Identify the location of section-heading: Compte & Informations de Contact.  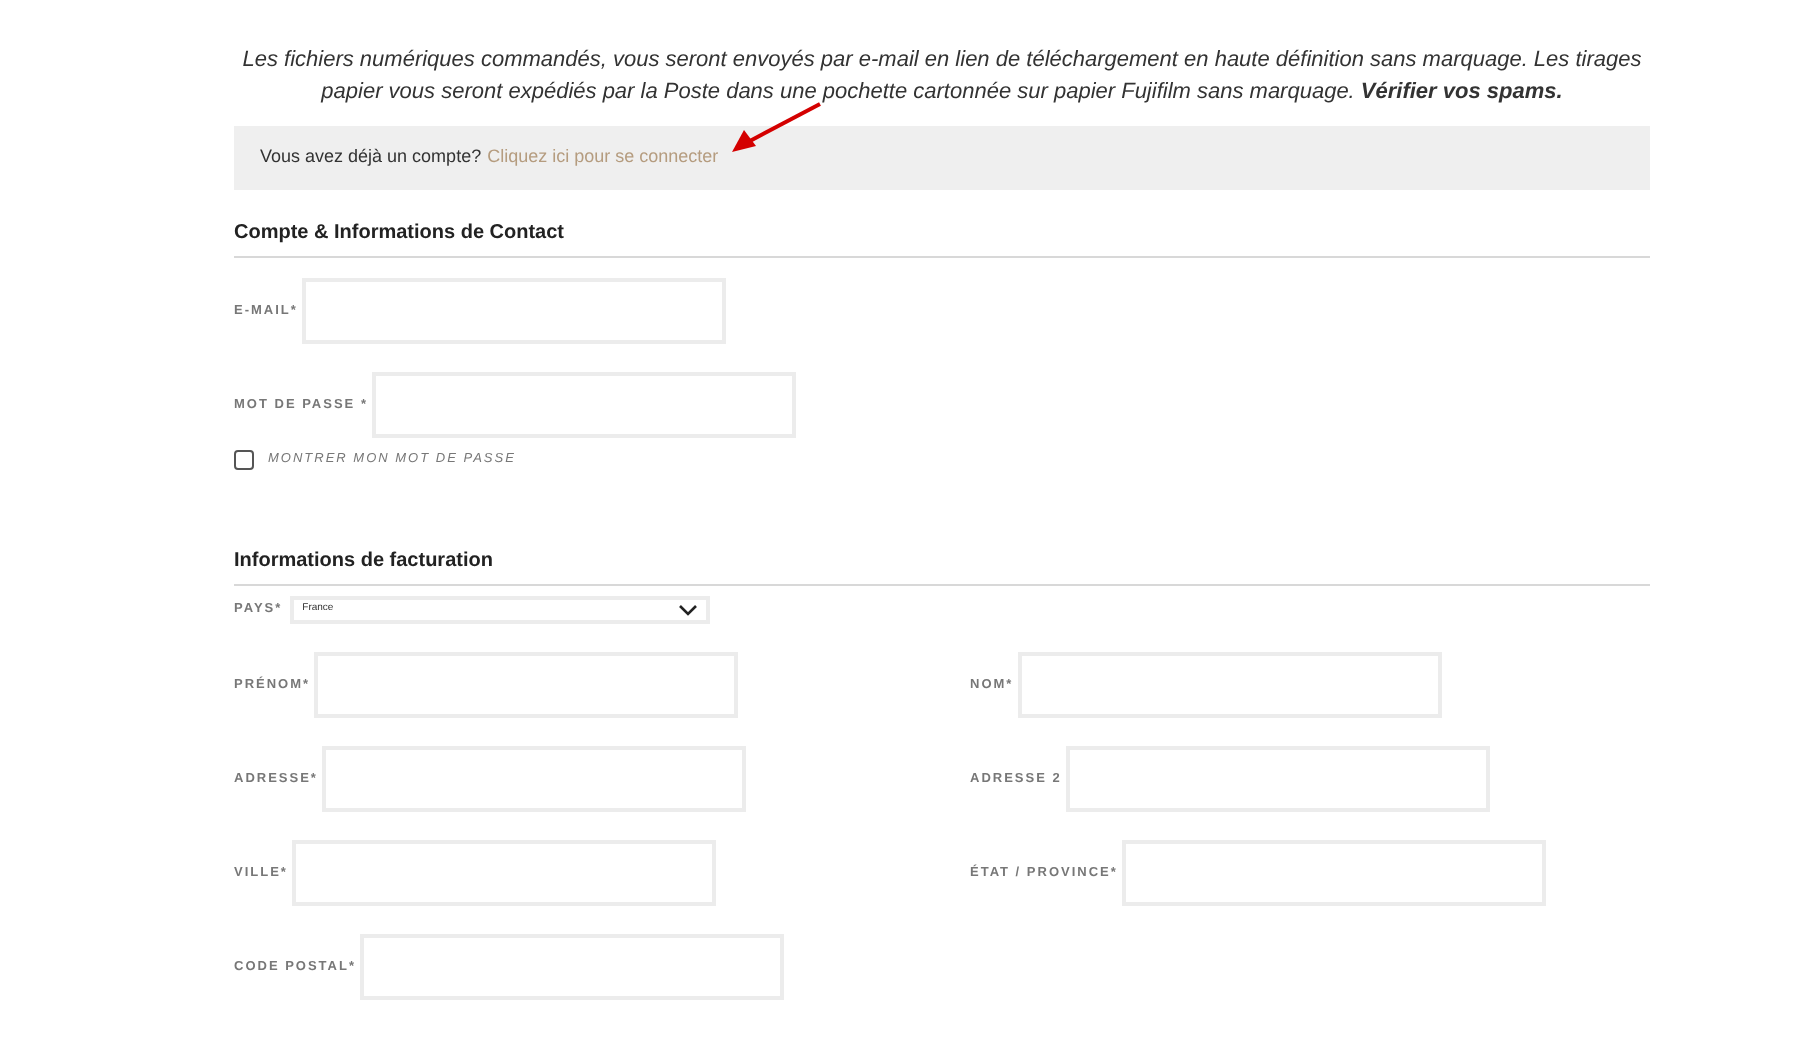
(400, 234).